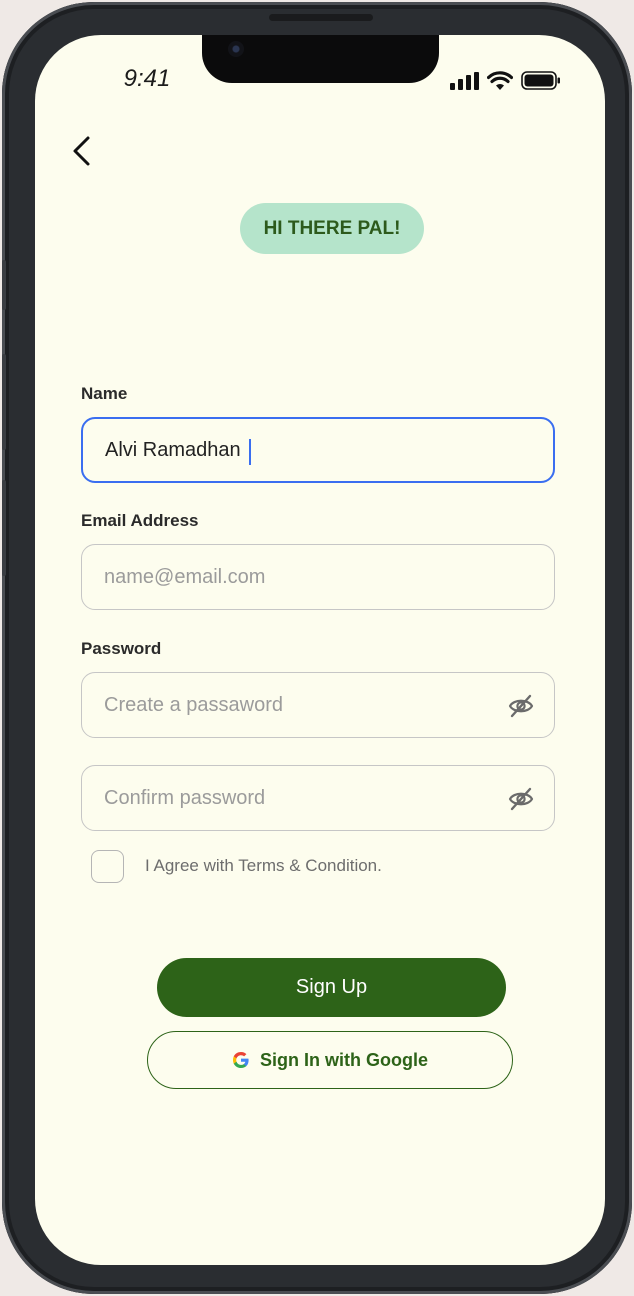 The height and width of the screenshot is (1296, 634). I want to click on password-input, so click(294, 705).